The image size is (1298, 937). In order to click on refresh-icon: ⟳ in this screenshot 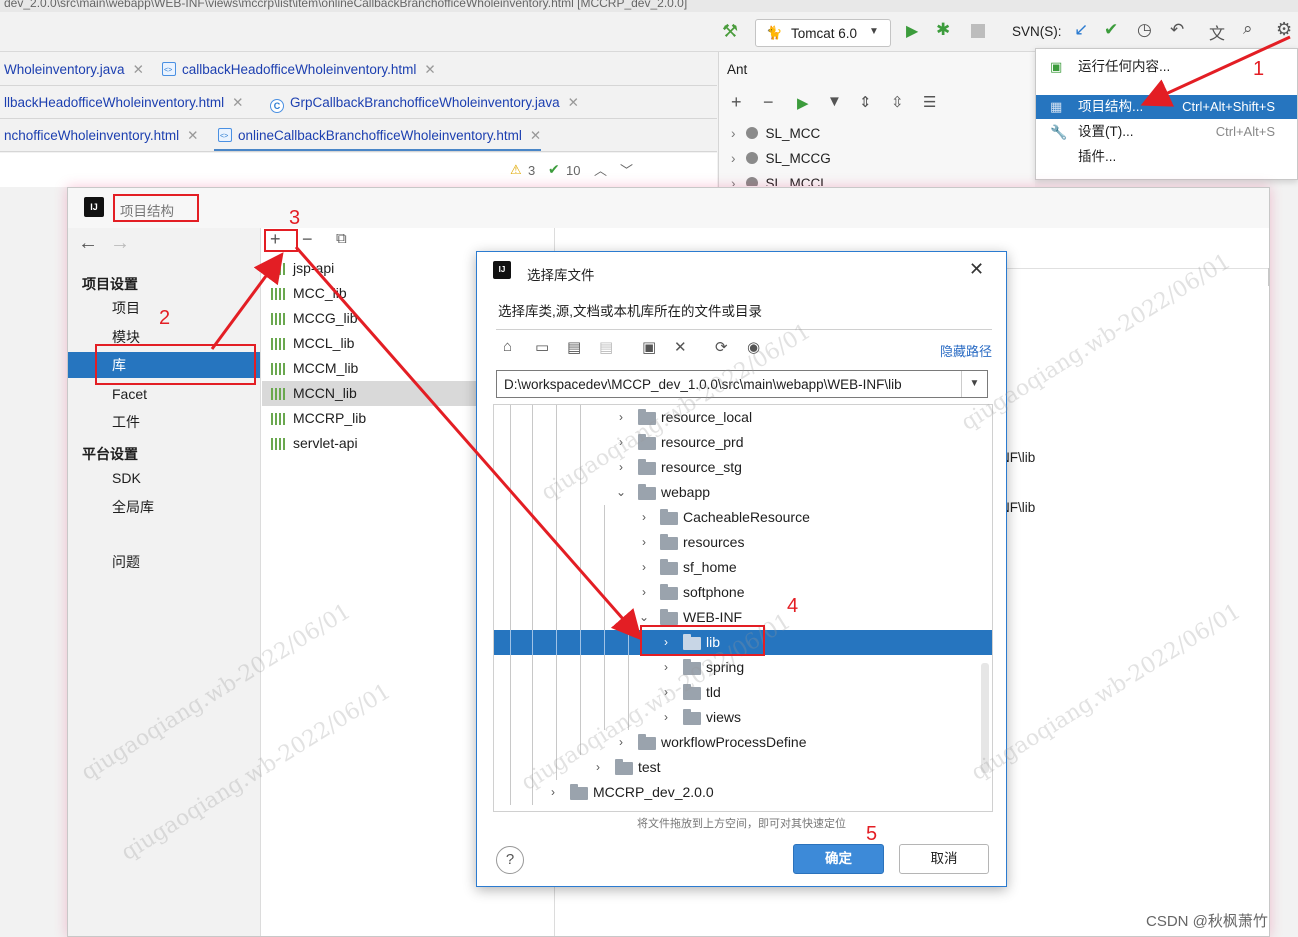, I will do `click(721, 347)`.